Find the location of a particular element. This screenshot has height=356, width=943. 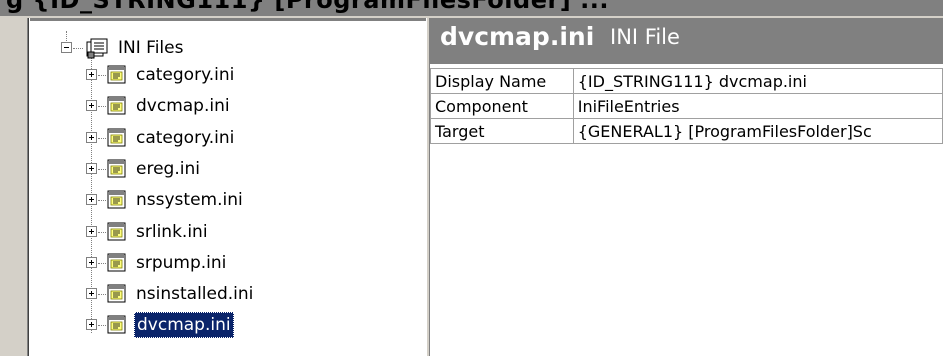

detail-subtitle: INI File is located at coordinates (645, 37).